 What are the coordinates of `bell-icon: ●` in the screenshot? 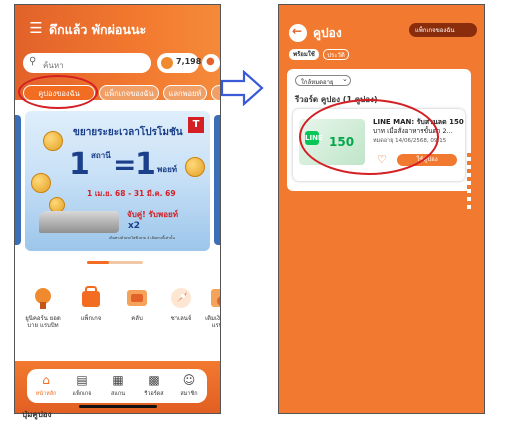 It's located at (210, 61).